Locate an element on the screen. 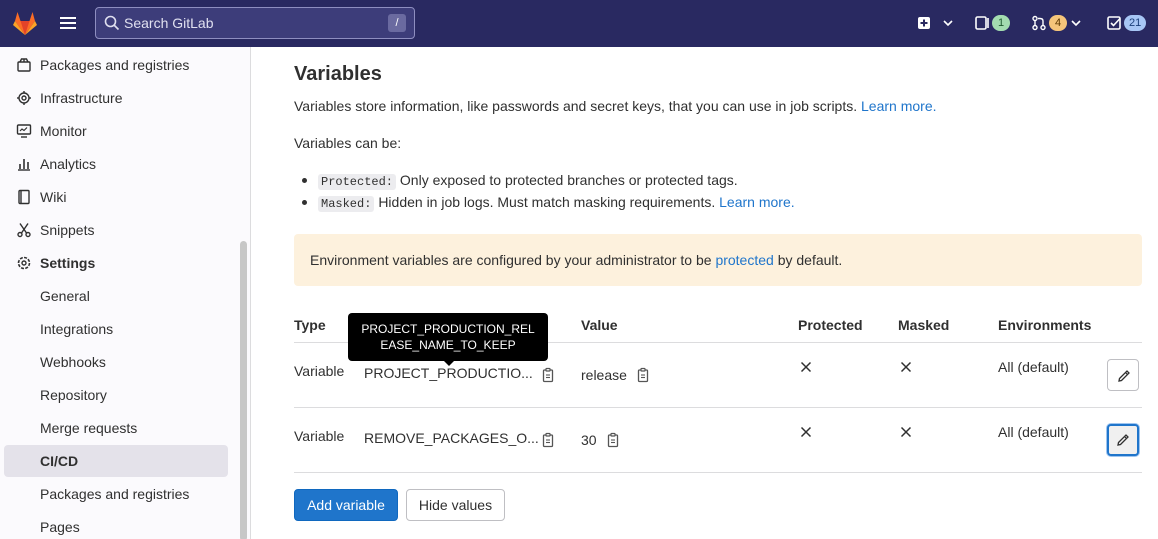 The height and width of the screenshot is (539, 1158). sidebar-item-analytics: Analytics is located at coordinates (116, 164).